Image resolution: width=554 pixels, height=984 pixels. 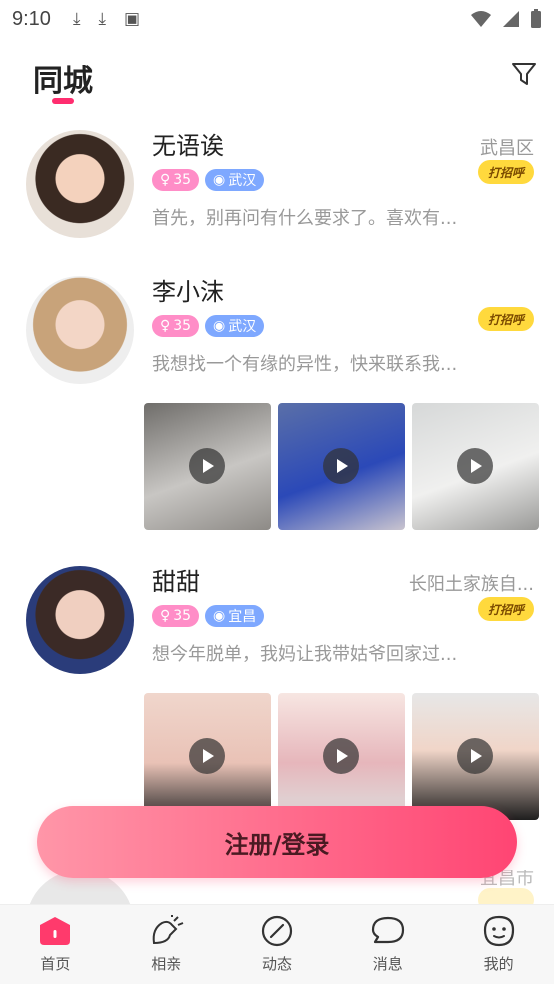 I want to click on tab-label: 首页, so click(x=55, y=964).